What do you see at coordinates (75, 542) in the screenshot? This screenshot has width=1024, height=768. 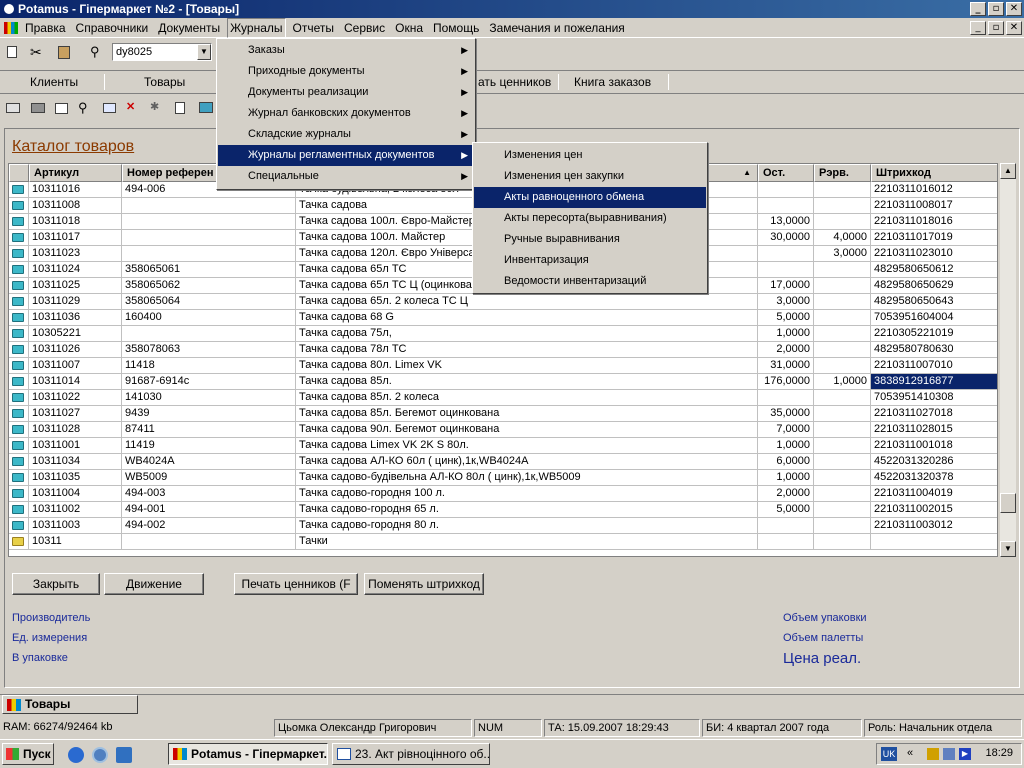 I see `cell-article: 10311` at bounding box center [75, 542].